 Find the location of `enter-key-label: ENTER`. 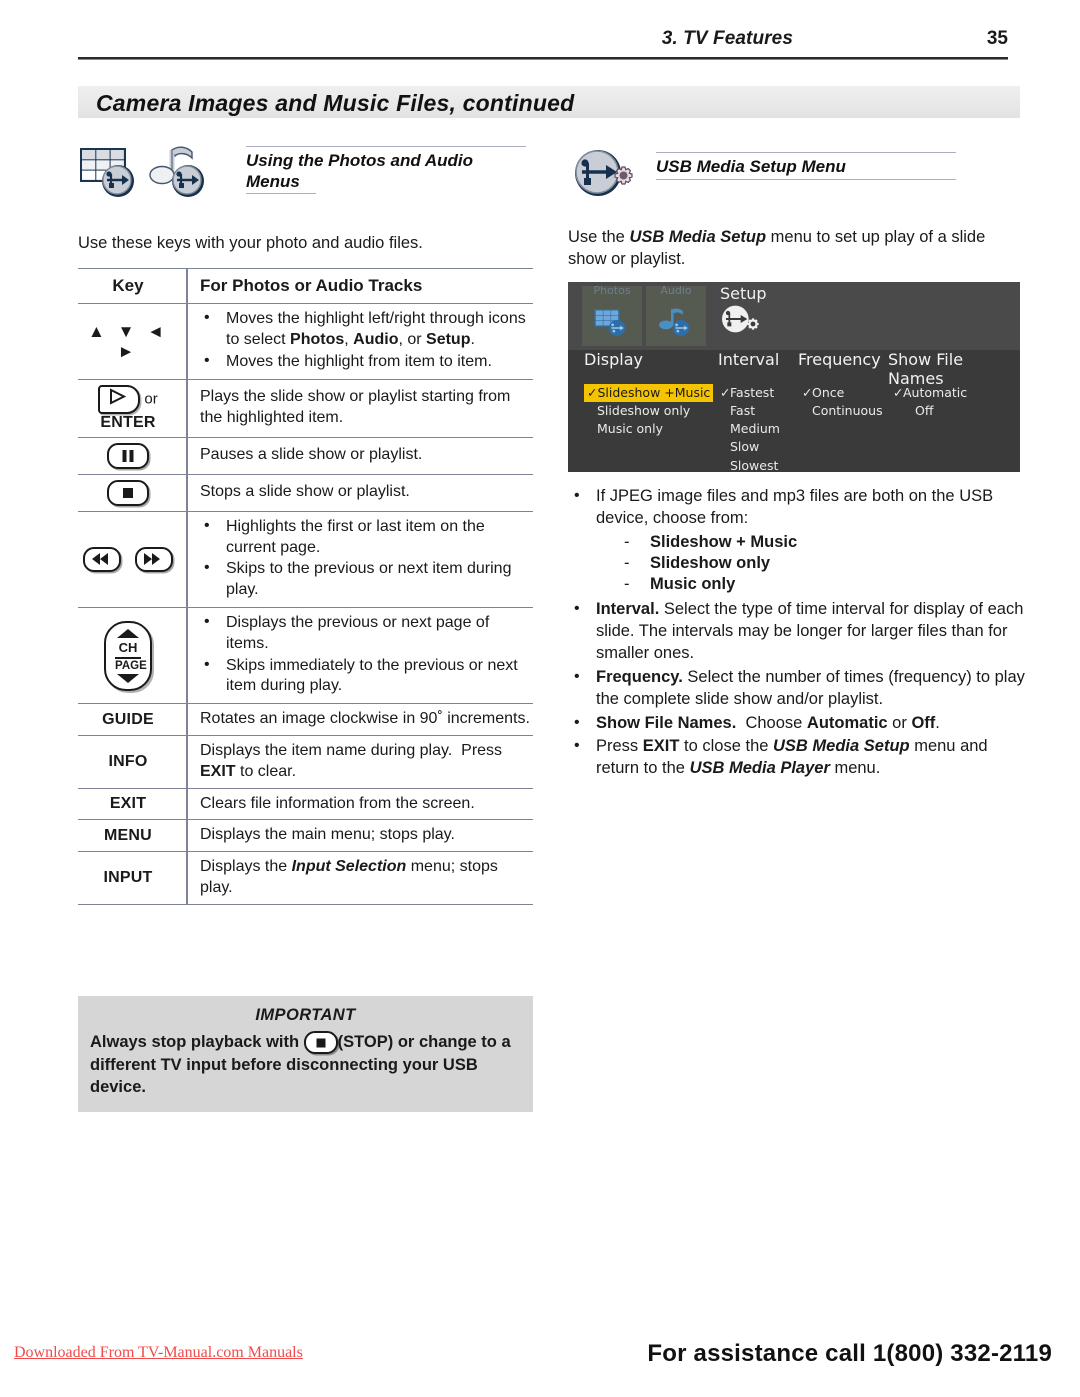

enter-key-label: ENTER is located at coordinates (128, 422).